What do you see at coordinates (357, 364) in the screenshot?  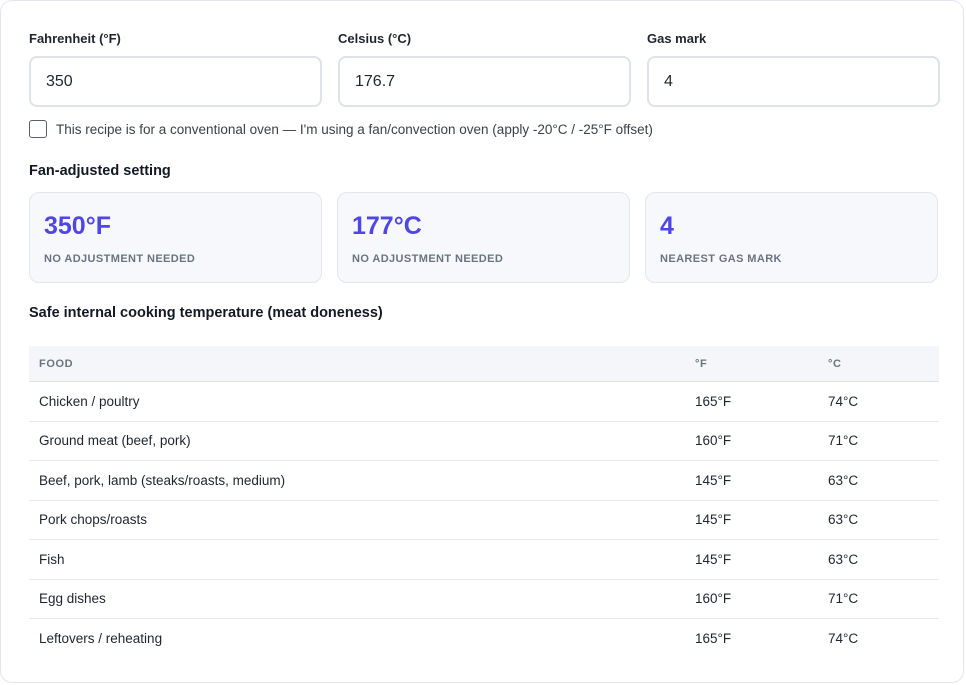 I see `header-food: FOOD` at bounding box center [357, 364].